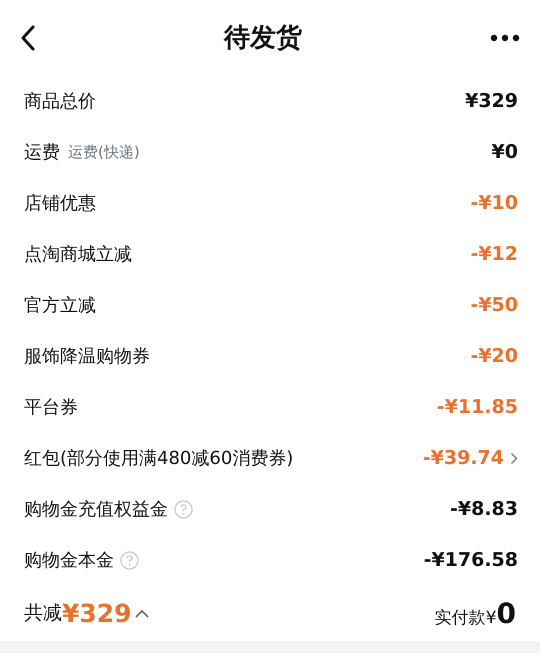 The width and height of the screenshot is (540, 657). I want to click on row-label: 店铺优惠, so click(60, 204).